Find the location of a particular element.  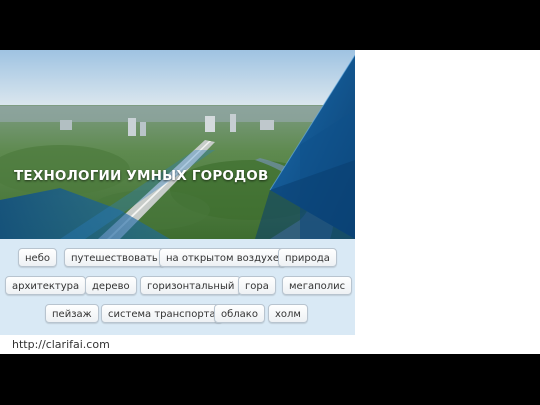

hero-title: ТЕХНОЛОГИИ УМНЫХ ГОРОДОВ is located at coordinates (141, 176).